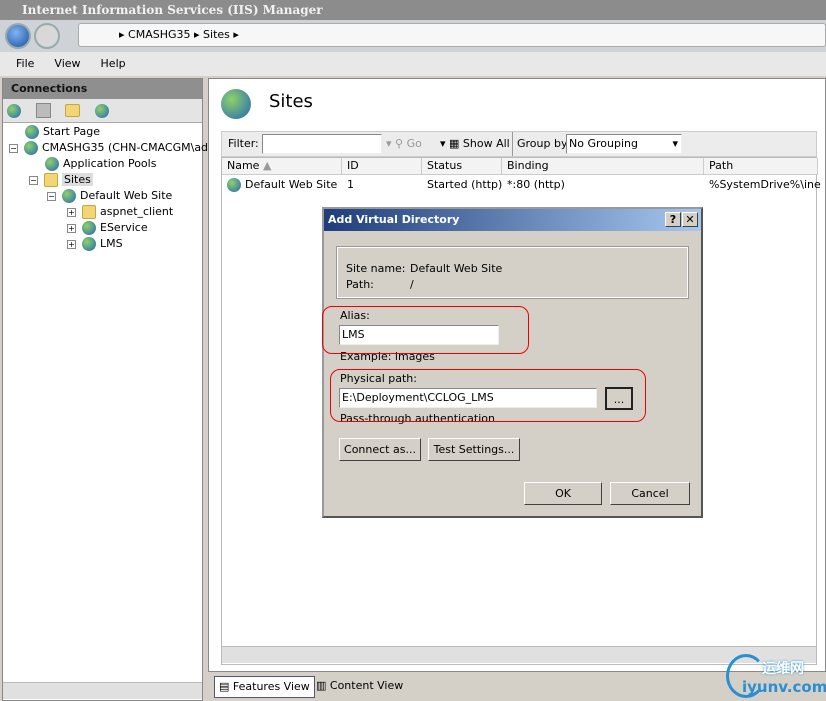  Describe the element at coordinates (51, 180) in the screenshot. I see `sites-folder-icon` at that location.